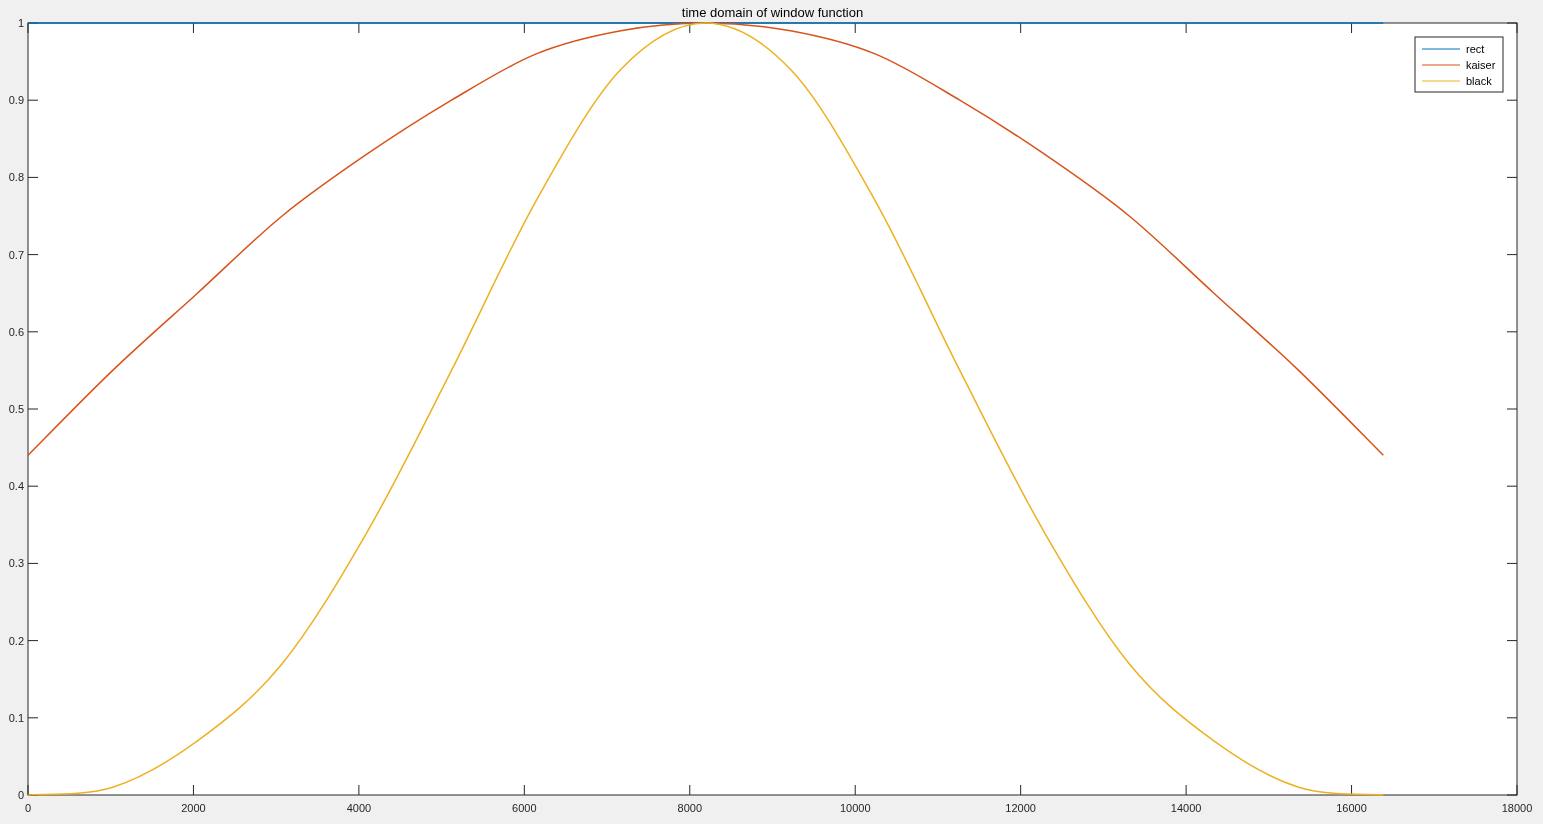 The width and height of the screenshot is (1543, 824). Describe the element at coordinates (1481, 65) in the screenshot. I see `legend-label: kaiser` at that location.